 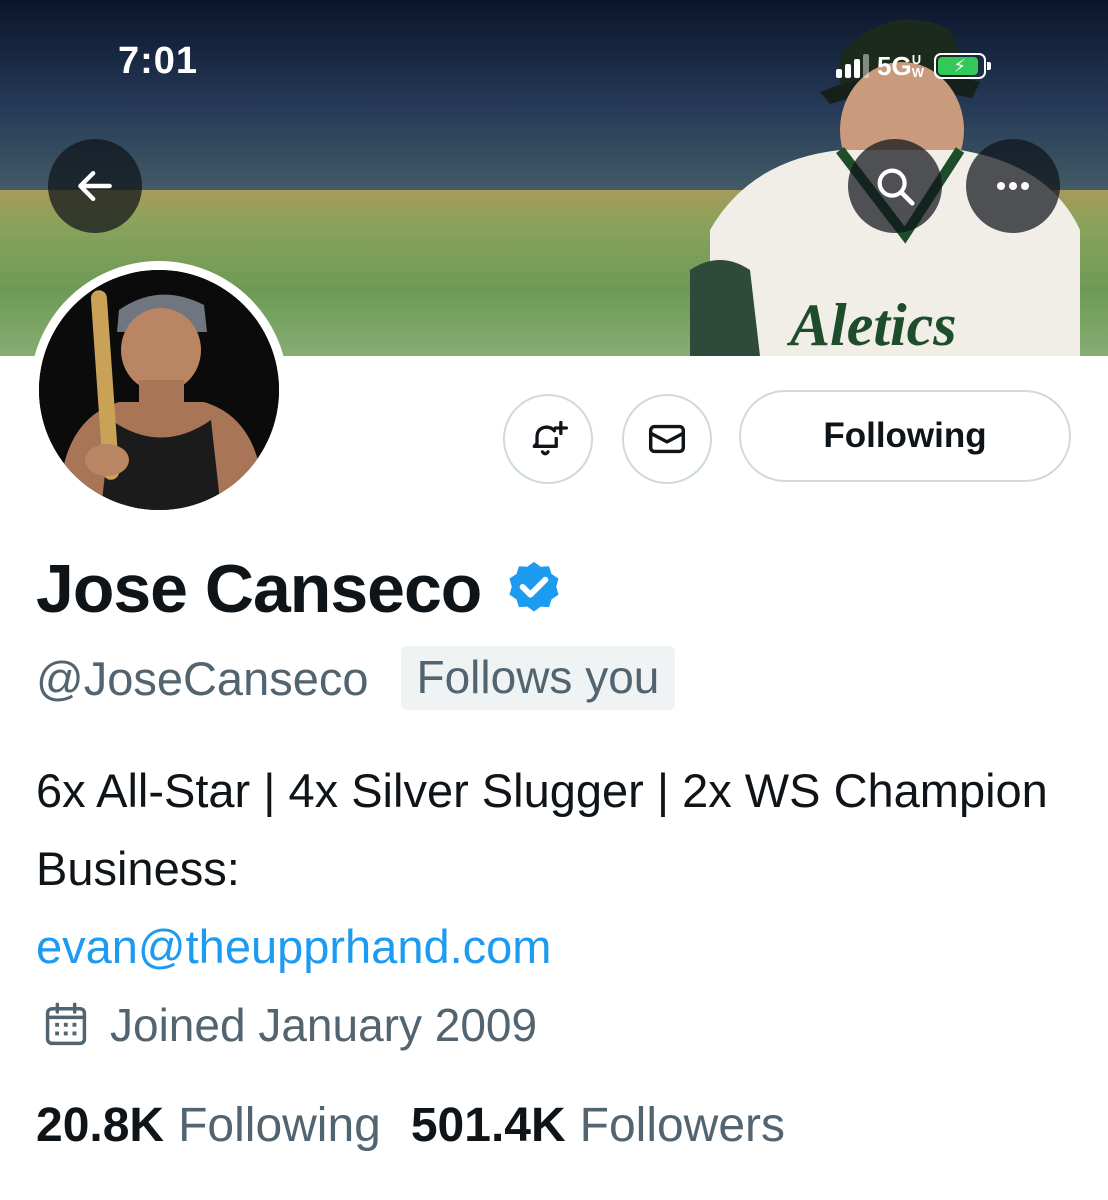 I want to click on back-button, so click(x=95, y=186).